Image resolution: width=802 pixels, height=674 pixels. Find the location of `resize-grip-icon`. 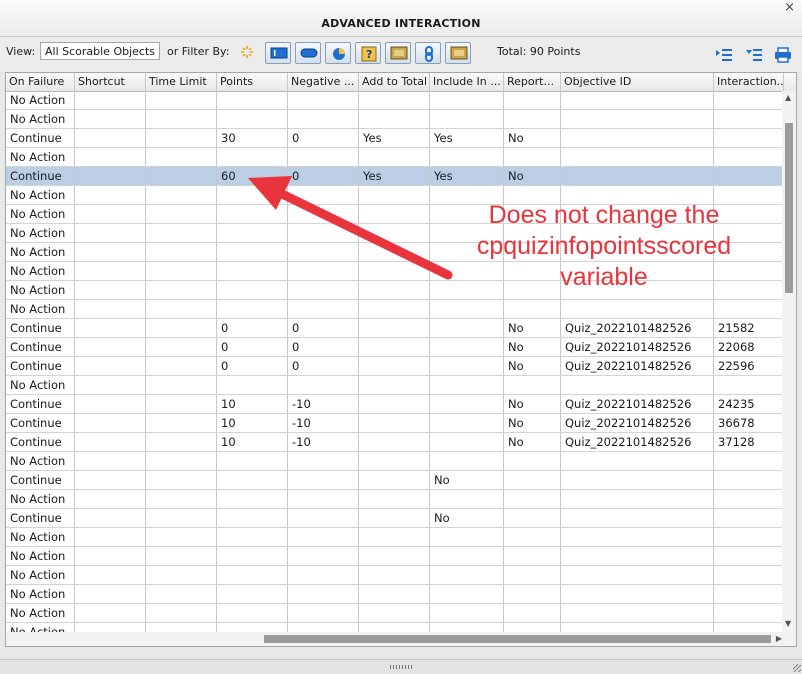

resize-grip-icon is located at coordinates (401, 667).